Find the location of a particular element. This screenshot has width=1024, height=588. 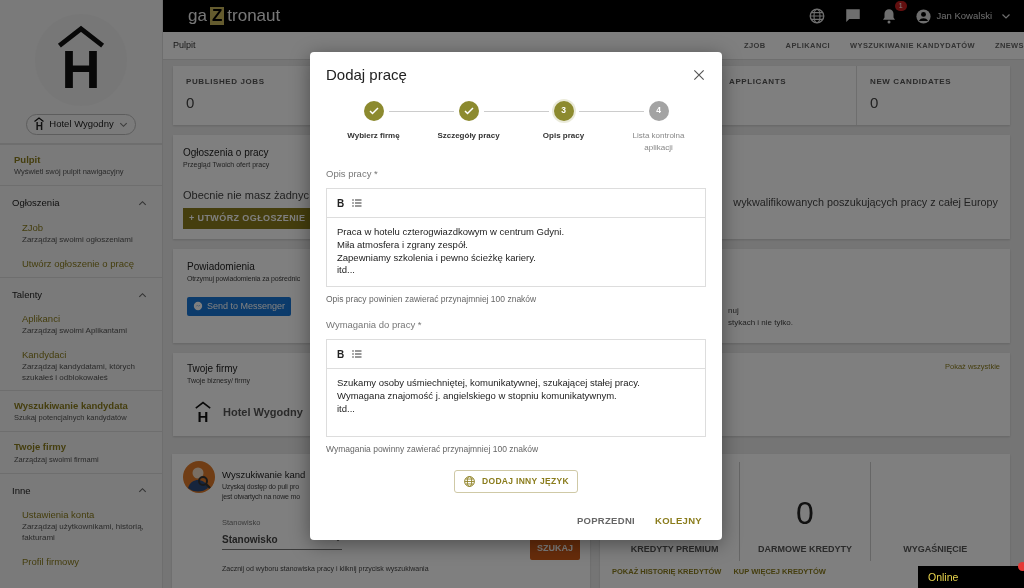

info-text: wykwalifikowanych poszukujących pracy z całej Europy is located at coordinates (865, 202).